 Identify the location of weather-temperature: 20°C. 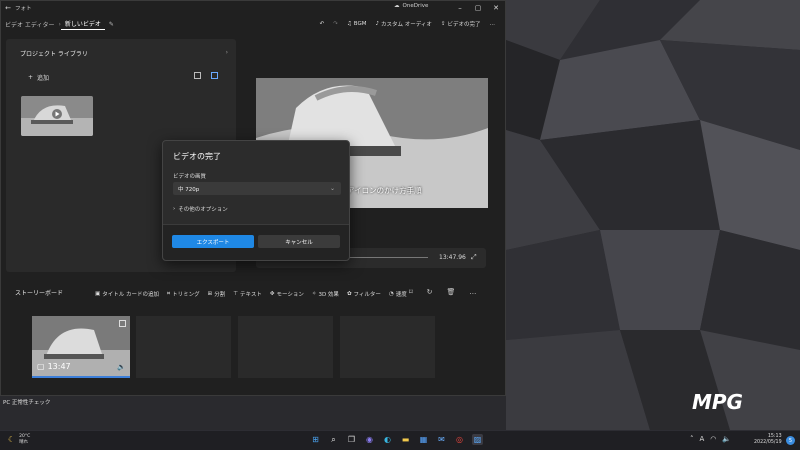
(25, 436).